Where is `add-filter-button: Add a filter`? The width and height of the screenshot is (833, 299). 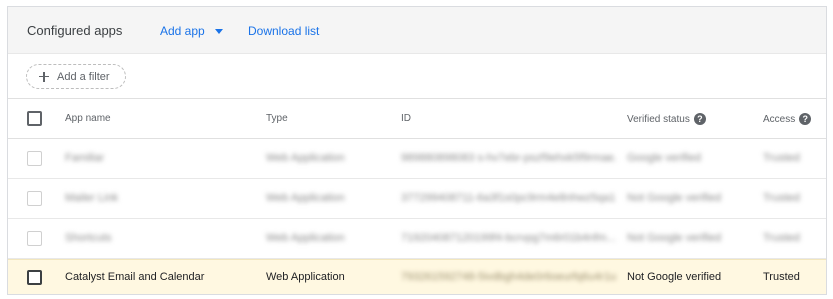 add-filter-button: Add a filter is located at coordinates (76, 76).